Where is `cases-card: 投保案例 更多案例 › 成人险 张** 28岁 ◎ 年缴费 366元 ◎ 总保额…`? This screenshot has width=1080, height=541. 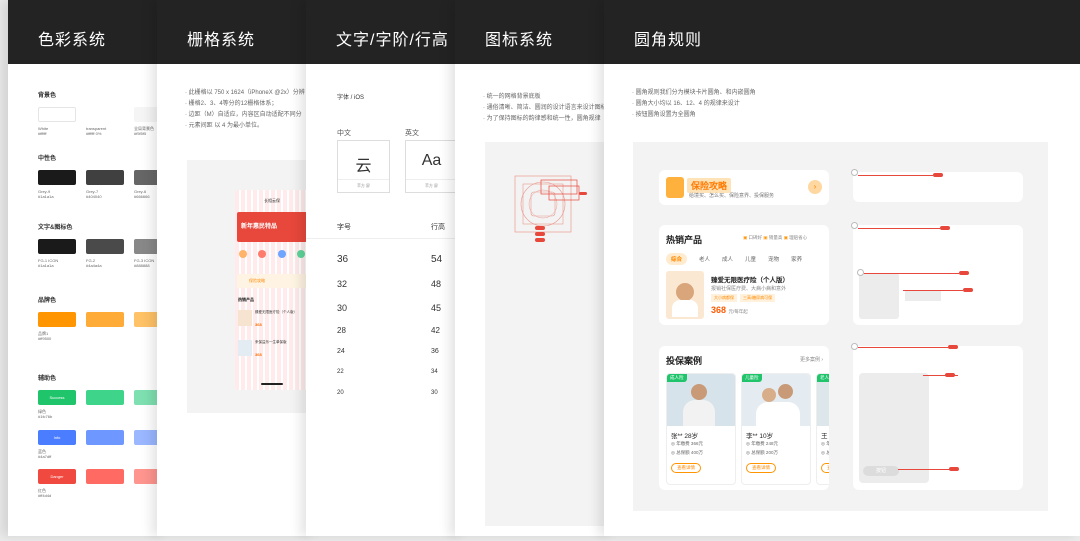
cases-card: 投保案例 更多案例 › 成人险 张** 28岁 ◎ 年缴费 366元 ◎ 总保额… is located at coordinates (744, 418).